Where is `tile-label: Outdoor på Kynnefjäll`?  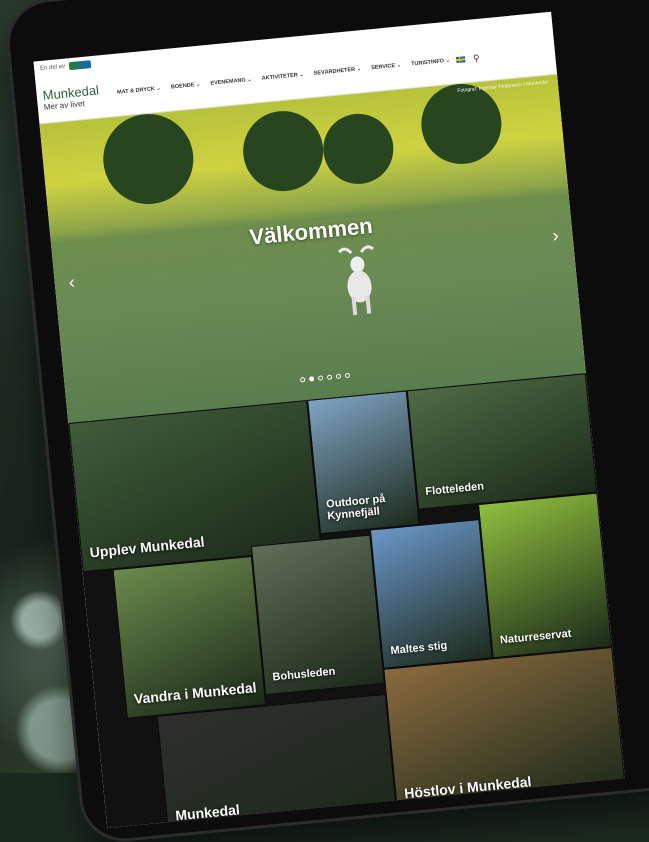 tile-label: Outdoor på Kynnefjäll is located at coordinates (355, 507).